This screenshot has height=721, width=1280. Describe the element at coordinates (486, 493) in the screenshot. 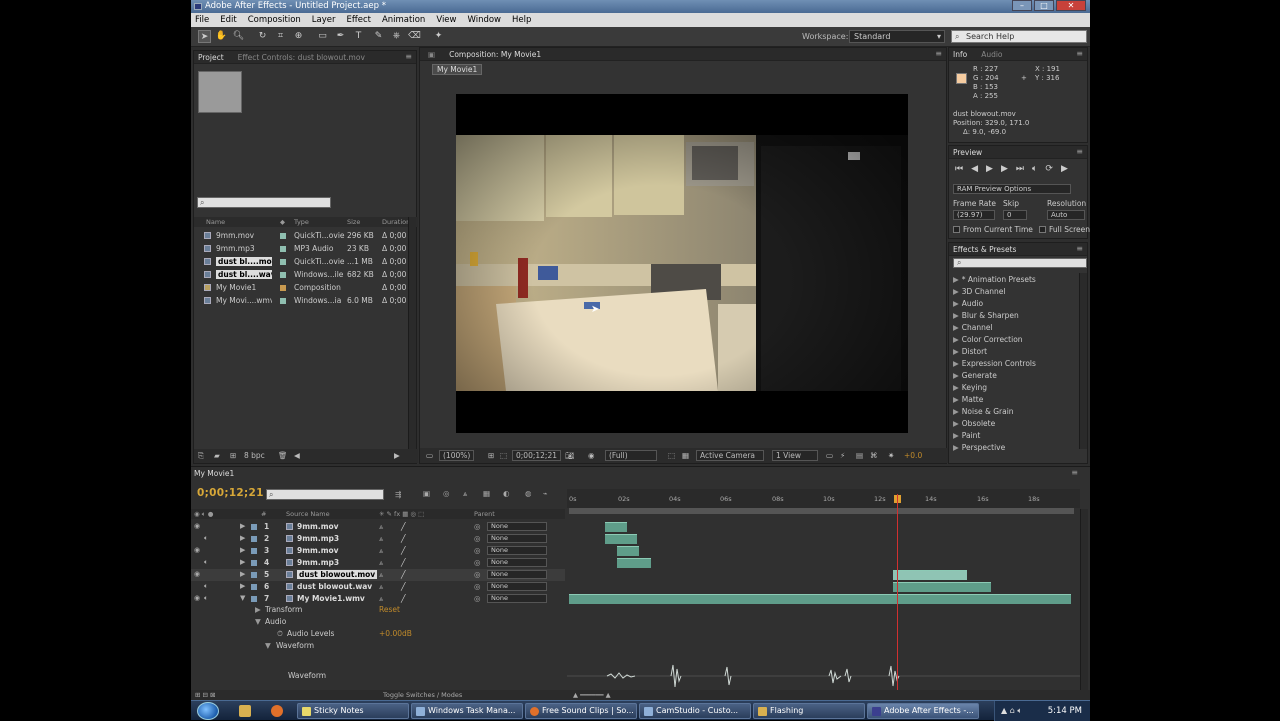

I see `frame-blending-icon: ▦` at that location.